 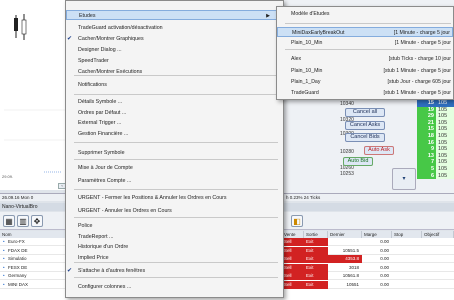 What do you see at coordinates (347, 174) in the screenshot?
I see `ladder-price: 10253` at bounding box center [347, 174].